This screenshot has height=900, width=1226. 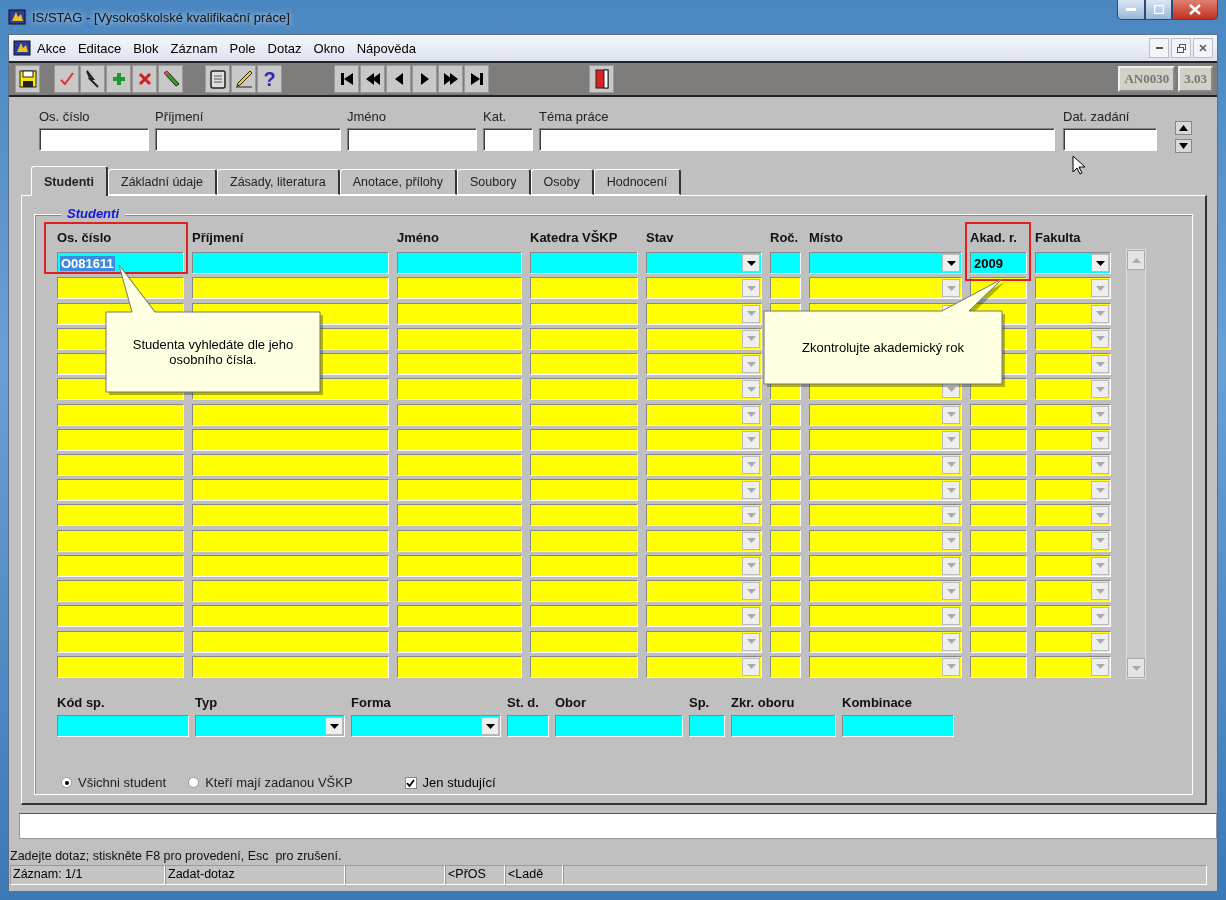 I want to click on grid-cell: O081611, so click(x=120, y=263).